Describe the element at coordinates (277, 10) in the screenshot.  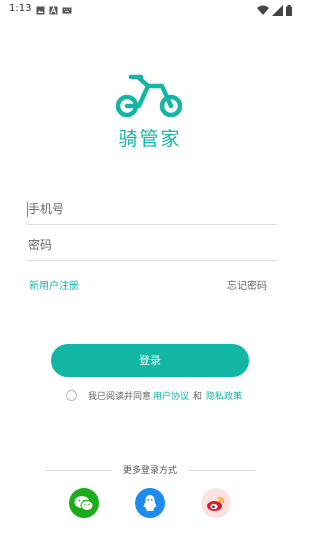
I see `signal-icon` at that location.